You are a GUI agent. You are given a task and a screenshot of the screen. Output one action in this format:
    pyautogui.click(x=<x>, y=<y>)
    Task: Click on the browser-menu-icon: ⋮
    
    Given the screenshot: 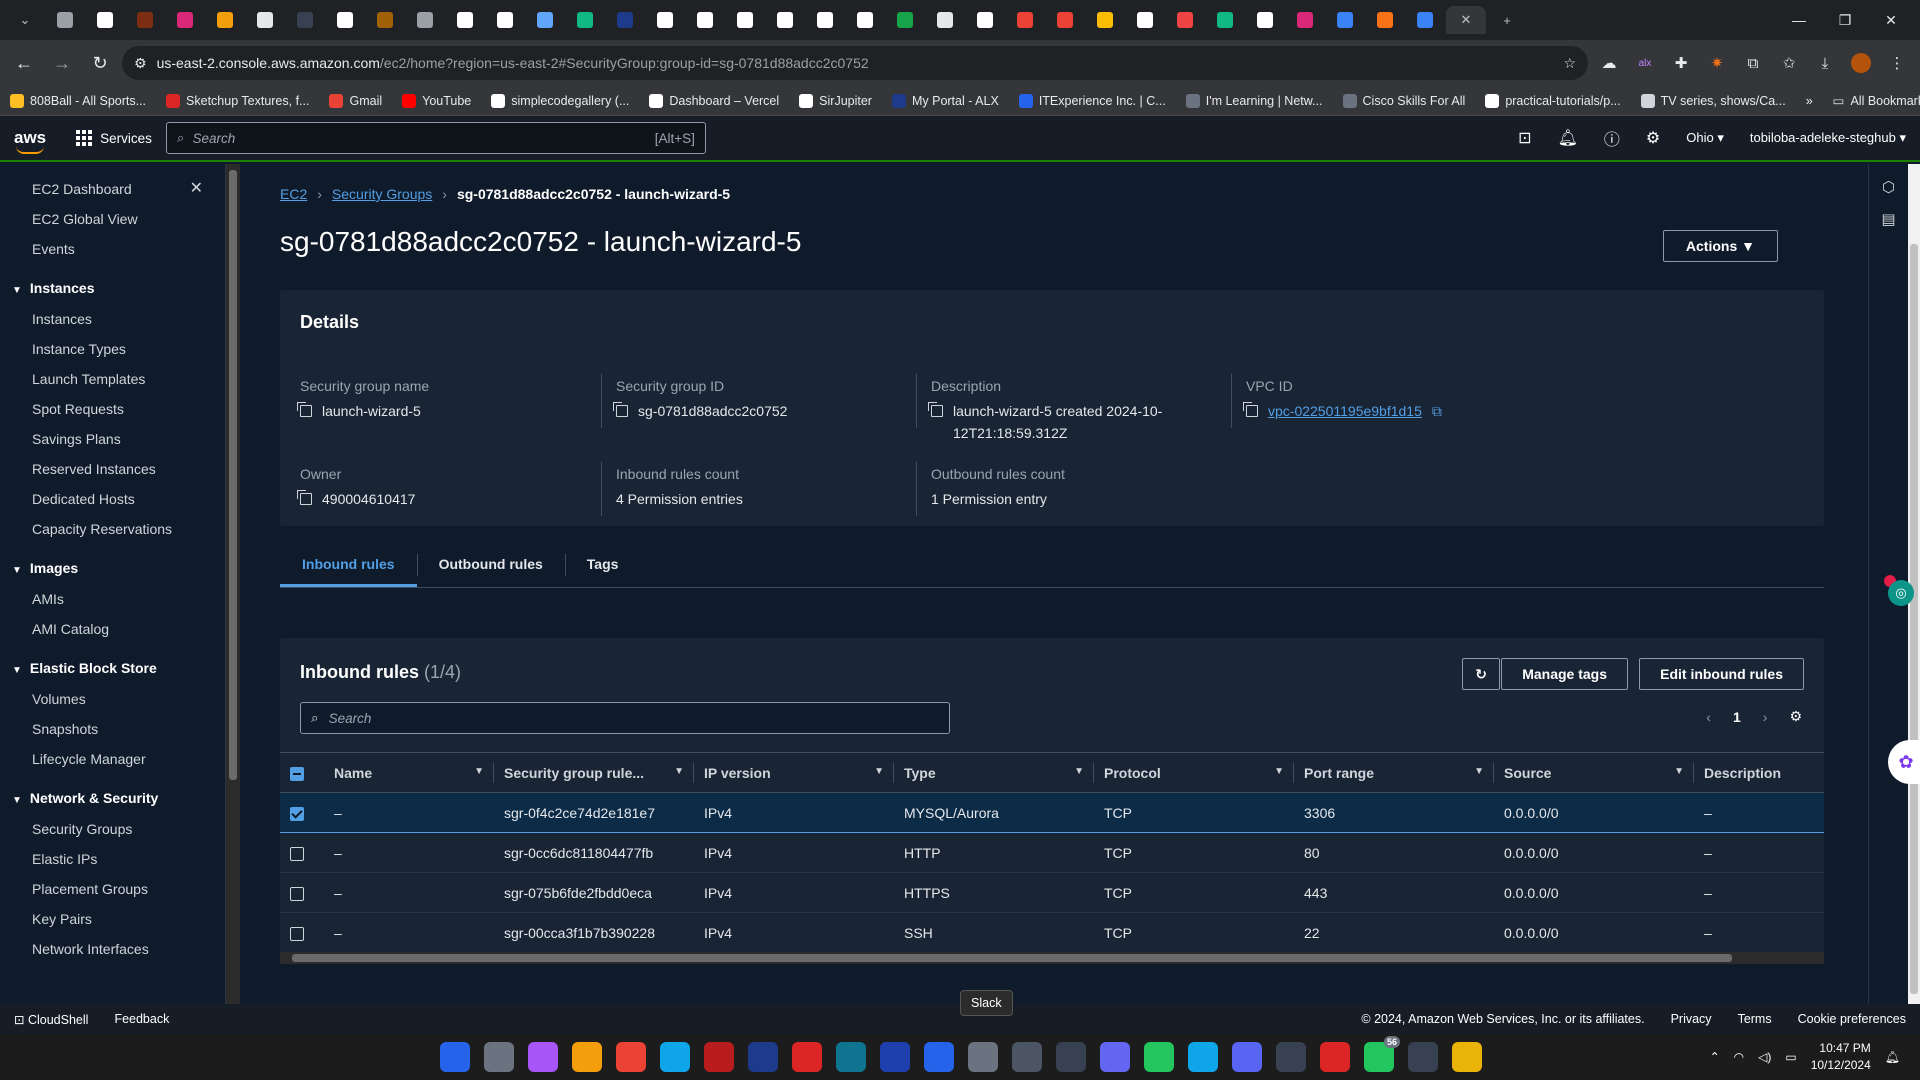 What is the action you would take?
    pyautogui.click(x=1897, y=63)
    